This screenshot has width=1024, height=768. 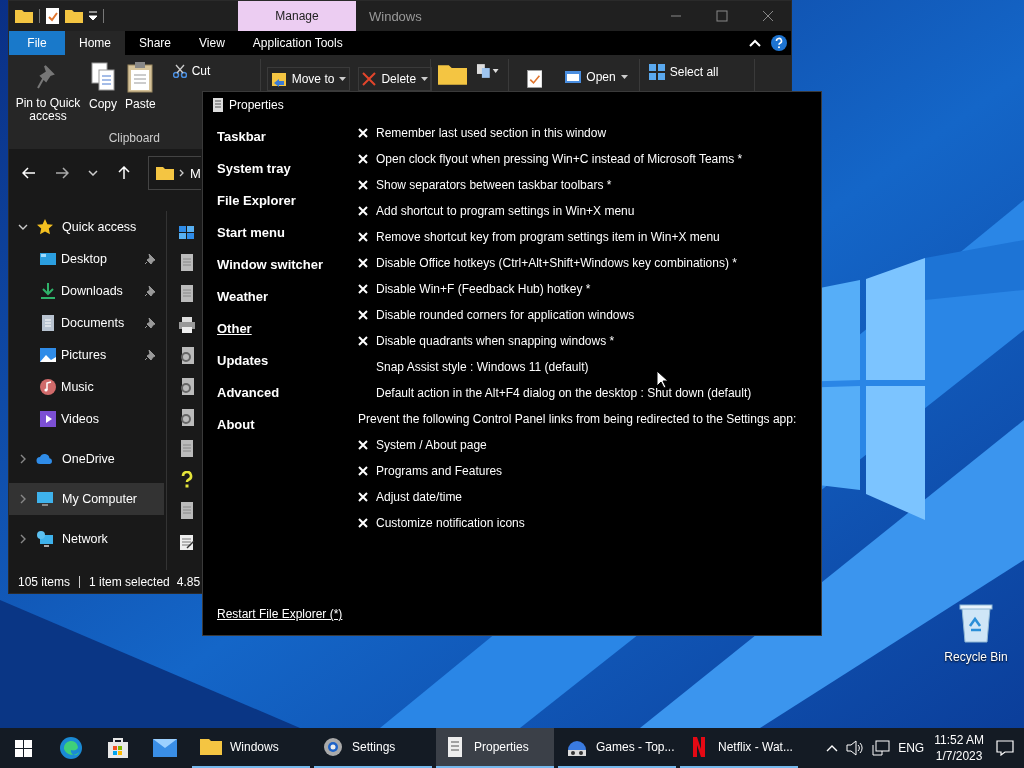 I want to click on open-button: Open, so click(x=596, y=77).